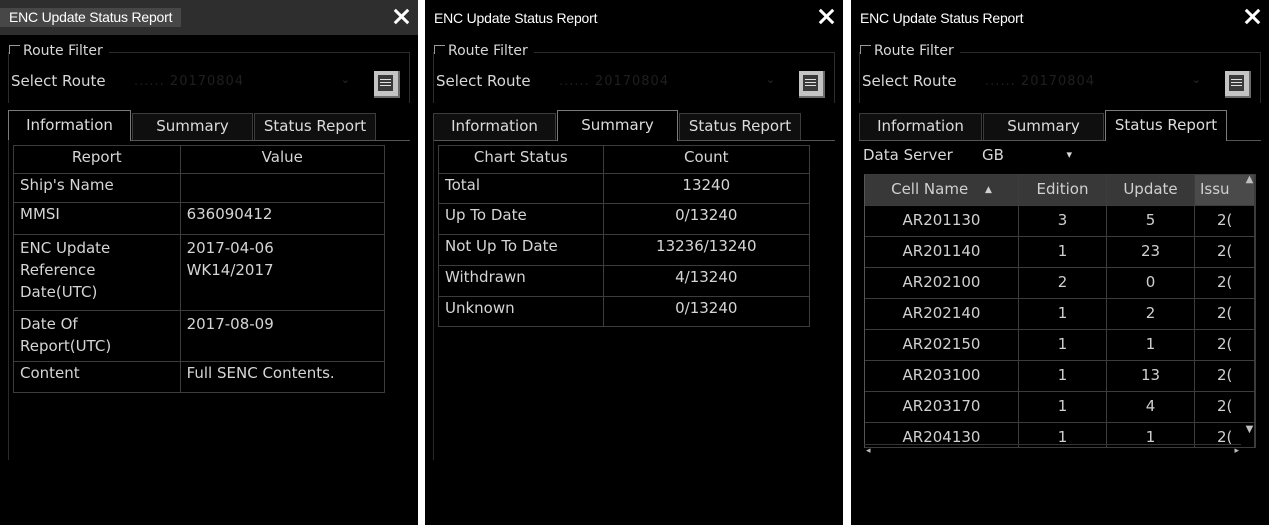  What do you see at coordinates (485, 277) in the screenshot?
I see `status-cell: Withdrawn` at bounding box center [485, 277].